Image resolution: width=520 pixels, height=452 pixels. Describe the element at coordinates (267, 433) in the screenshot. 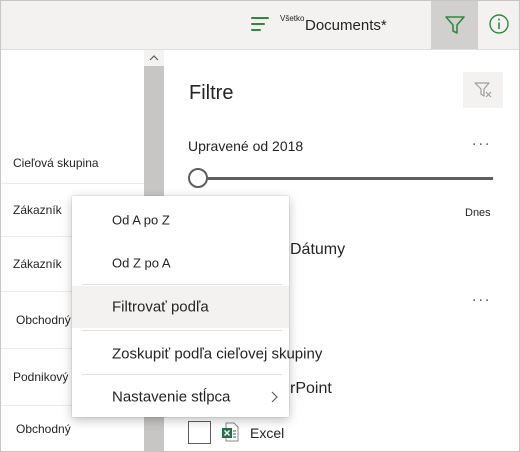

I see `excel-label: Excel` at that location.